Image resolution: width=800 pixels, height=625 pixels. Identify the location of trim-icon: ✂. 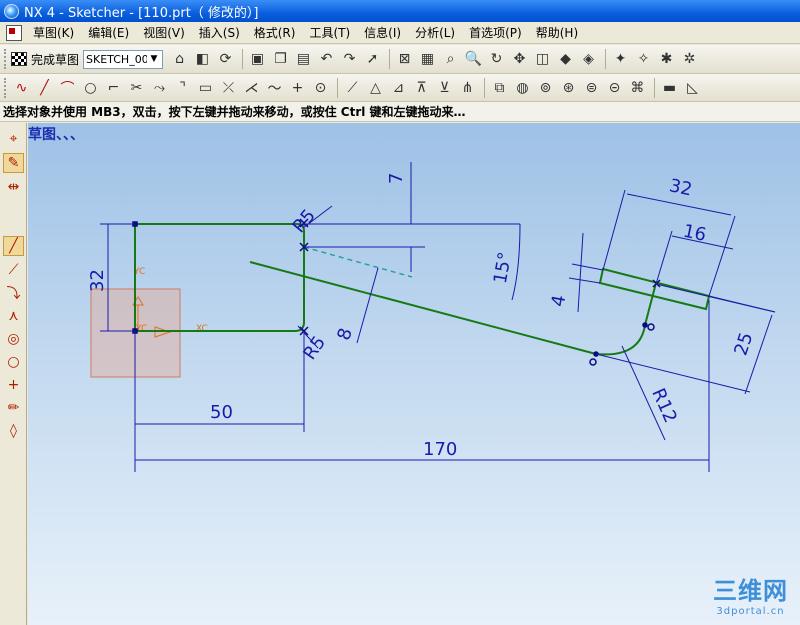
(136, 87).